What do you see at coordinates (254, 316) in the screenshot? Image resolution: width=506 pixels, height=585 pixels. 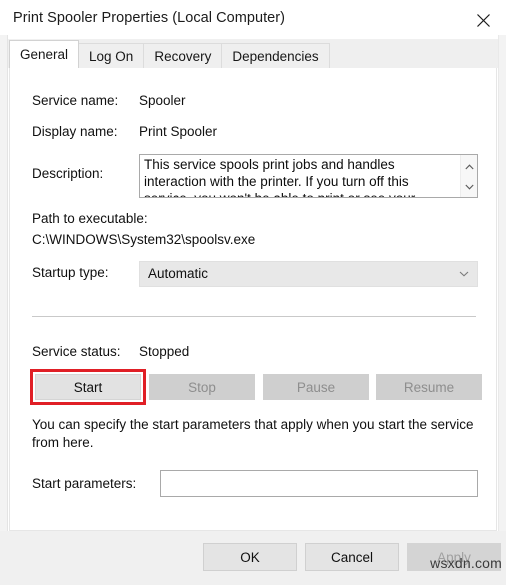 I see `section-divider` at bounding box center [254, 316].